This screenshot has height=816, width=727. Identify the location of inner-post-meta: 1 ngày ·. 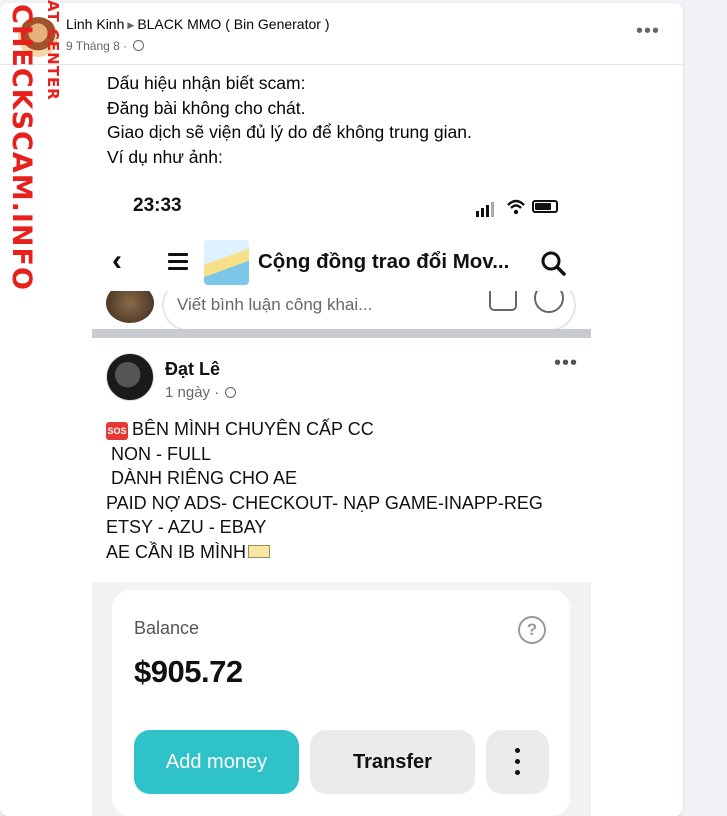
(201, 392).